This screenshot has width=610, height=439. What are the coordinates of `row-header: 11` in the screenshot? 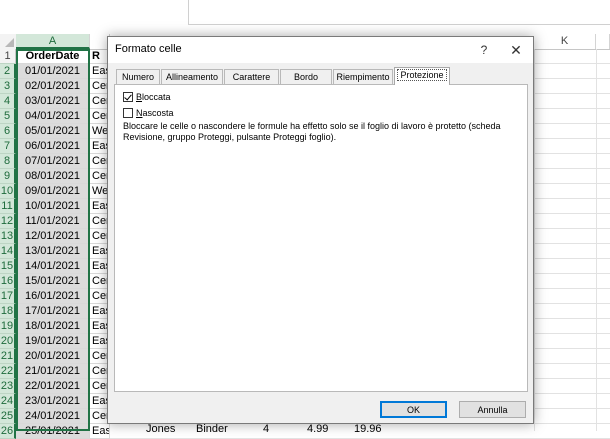 It's located at (8, 206).